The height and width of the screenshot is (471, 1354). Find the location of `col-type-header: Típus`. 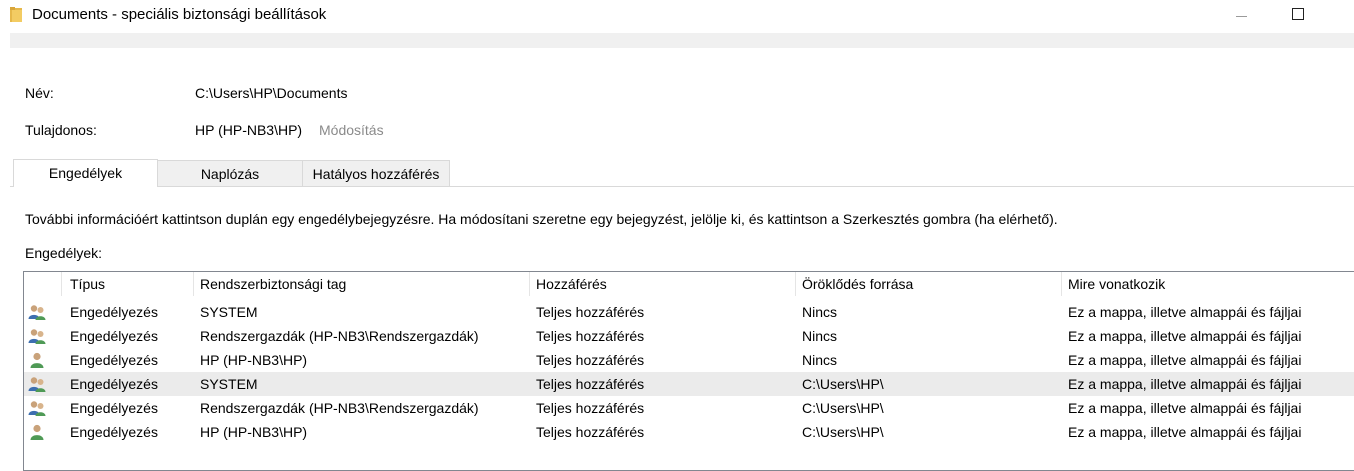

col-type-header: Típus is located at coordinates (129, 284).